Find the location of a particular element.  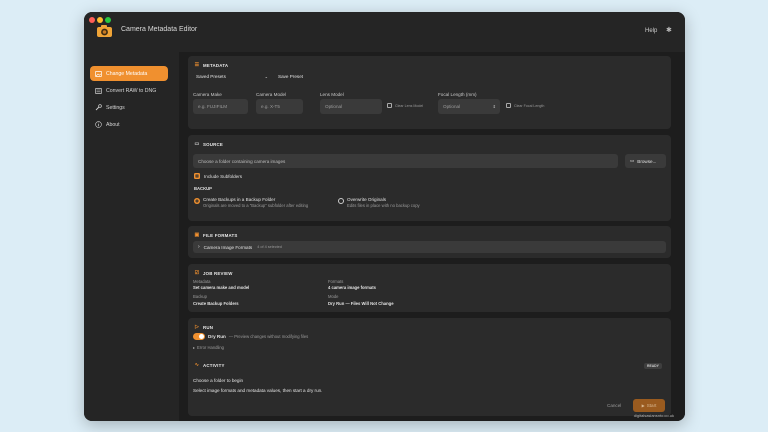

metadata-review-value: Set camera make and model is located at coordinates (221, 287).